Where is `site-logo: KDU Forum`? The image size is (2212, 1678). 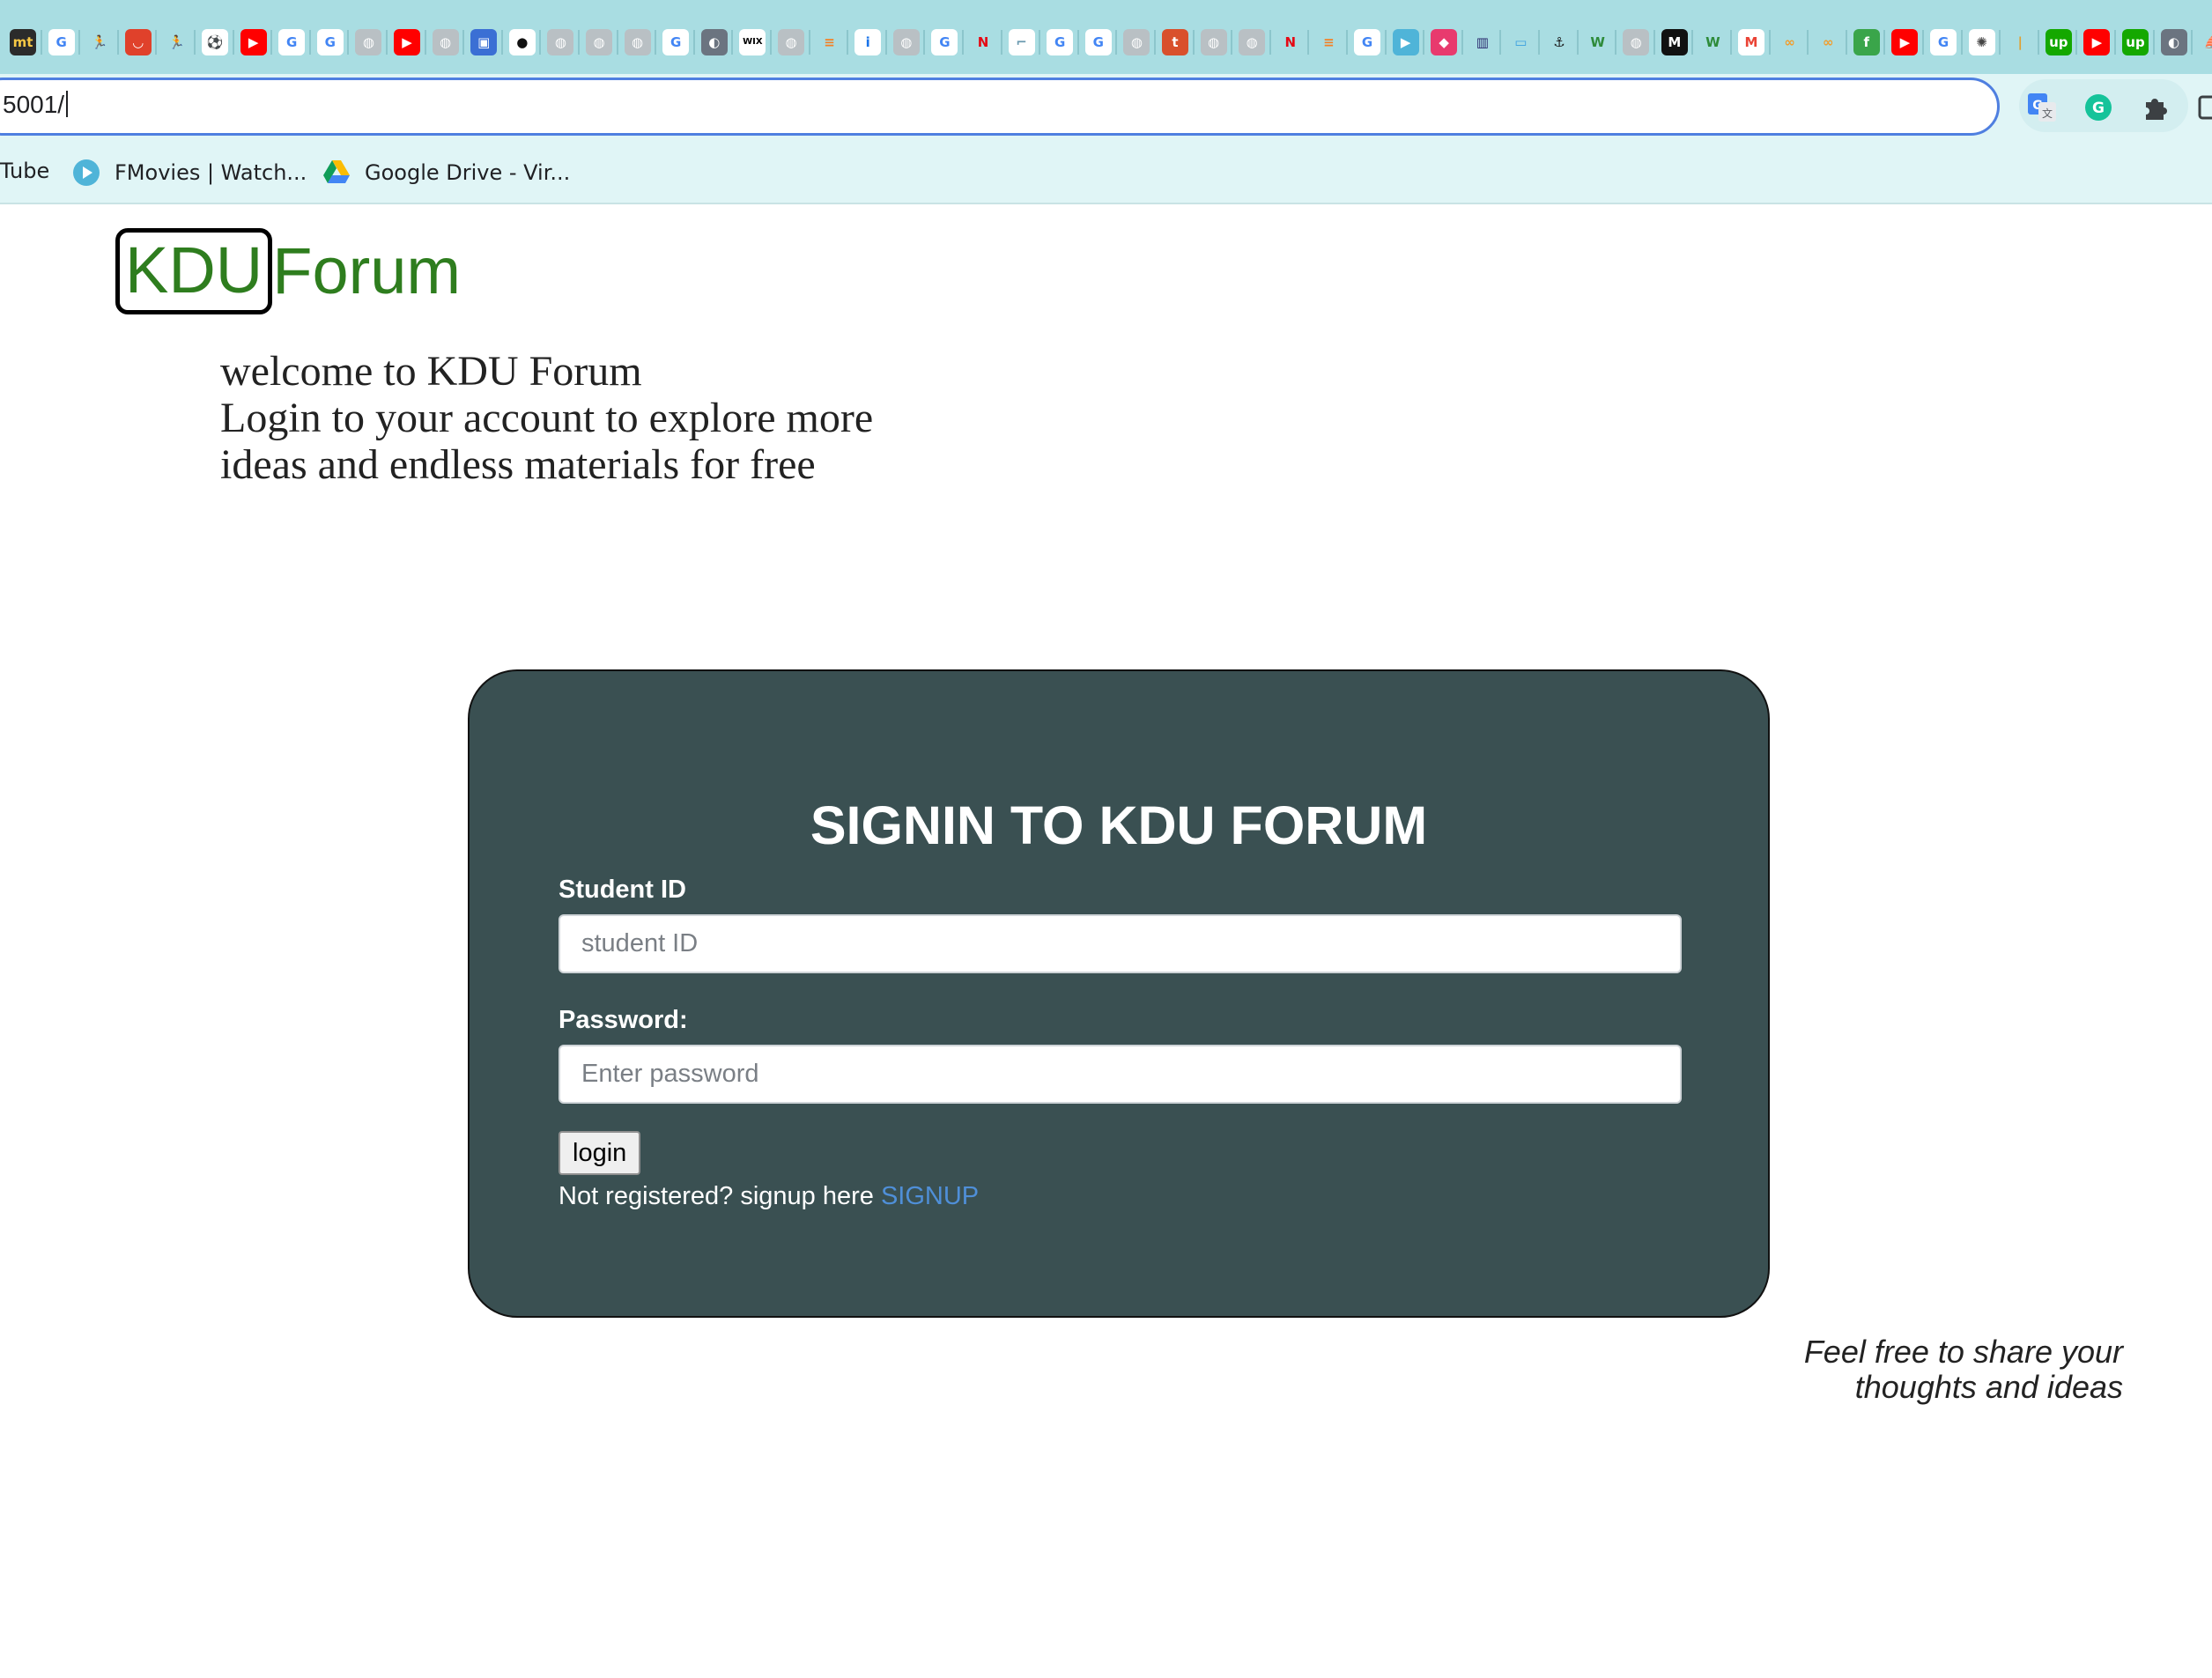 site-logo: KDU Forum is located at coordinates (288, 271).